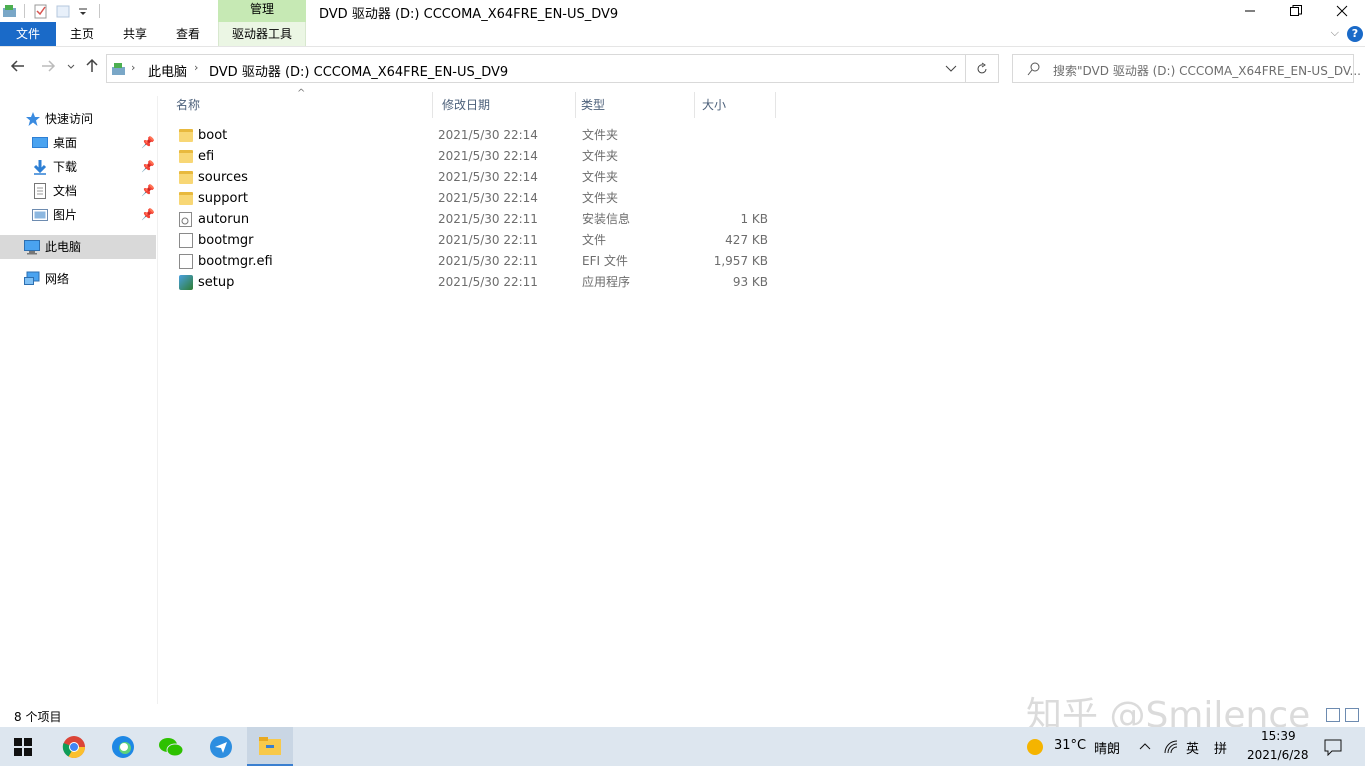 The width and height of the screenshot is (1365, 766). Describe the element at coordinates (270, 746) in the screenshot. I see `taskbar-file-explorer` at that location.